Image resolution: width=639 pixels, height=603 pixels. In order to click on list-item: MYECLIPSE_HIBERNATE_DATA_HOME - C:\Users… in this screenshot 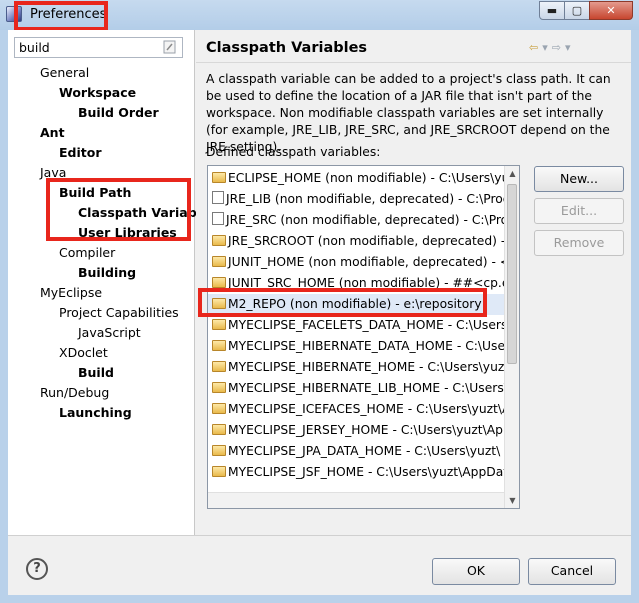, I will do `click(356, 346)`.